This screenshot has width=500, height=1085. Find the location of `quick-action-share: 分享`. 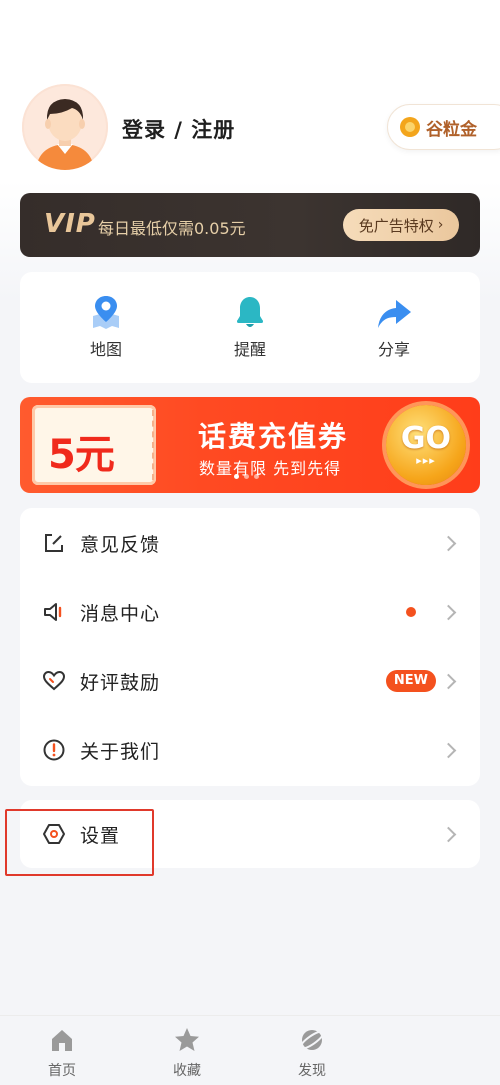

quick-action-share: 分享 is located at coordinates (394, 325).